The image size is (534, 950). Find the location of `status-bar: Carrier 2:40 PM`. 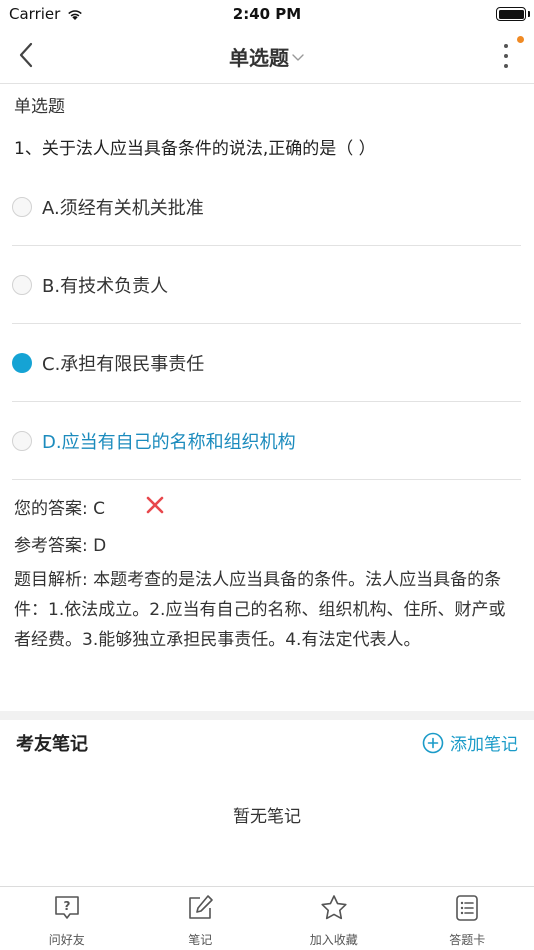

status-bar: Carrier 2:40 PM is located at coordinates (267, 14).